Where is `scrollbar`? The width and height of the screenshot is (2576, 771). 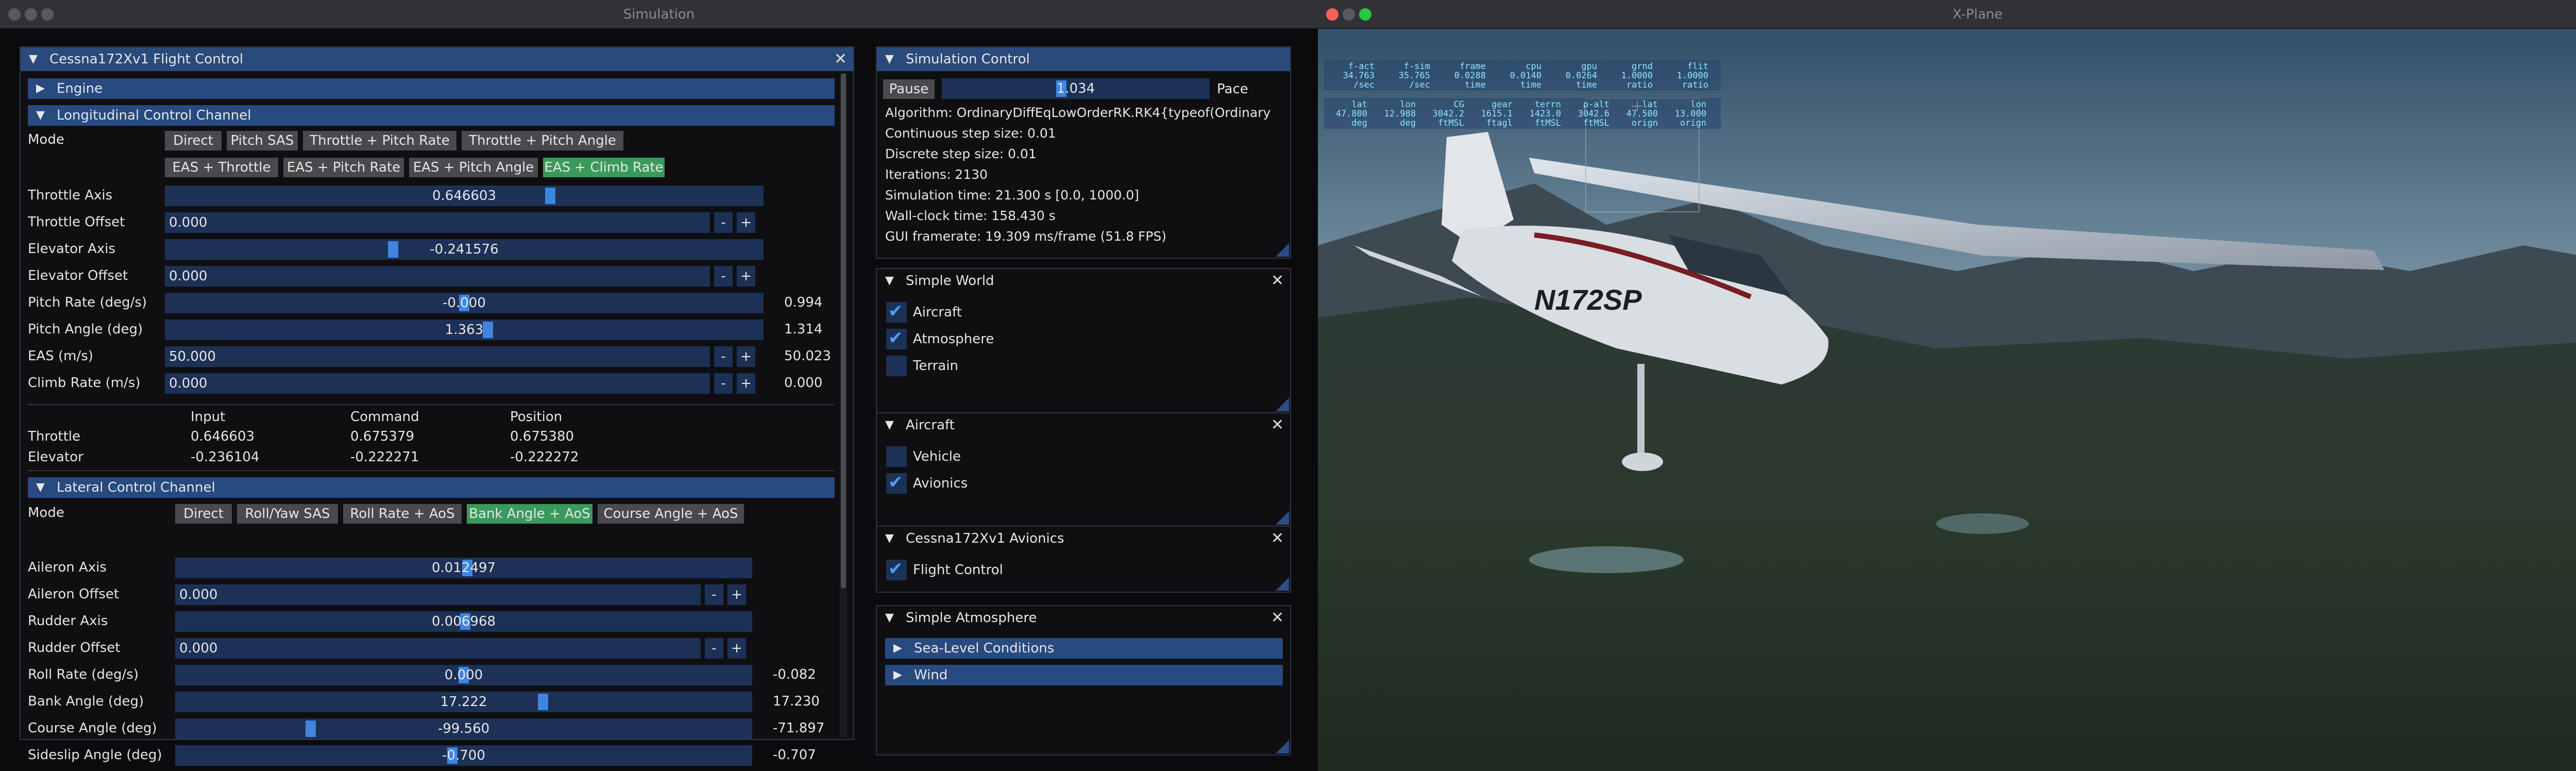 scrollbar is located at coordinates (843, 405).